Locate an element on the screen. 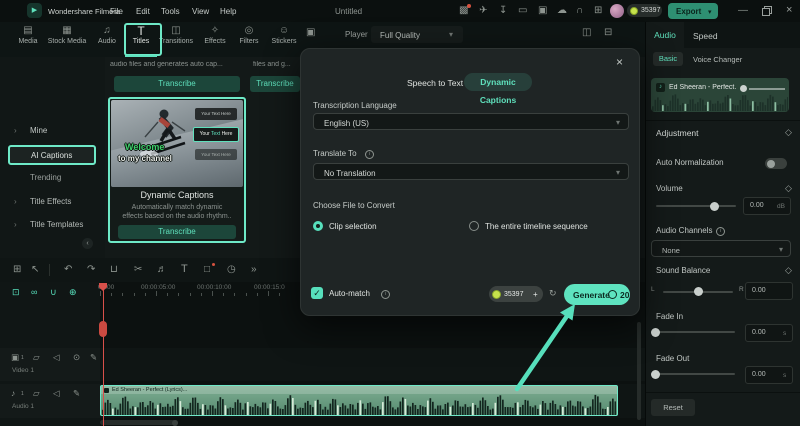  radio-entire-timeline is located at coordinates (474, 226).